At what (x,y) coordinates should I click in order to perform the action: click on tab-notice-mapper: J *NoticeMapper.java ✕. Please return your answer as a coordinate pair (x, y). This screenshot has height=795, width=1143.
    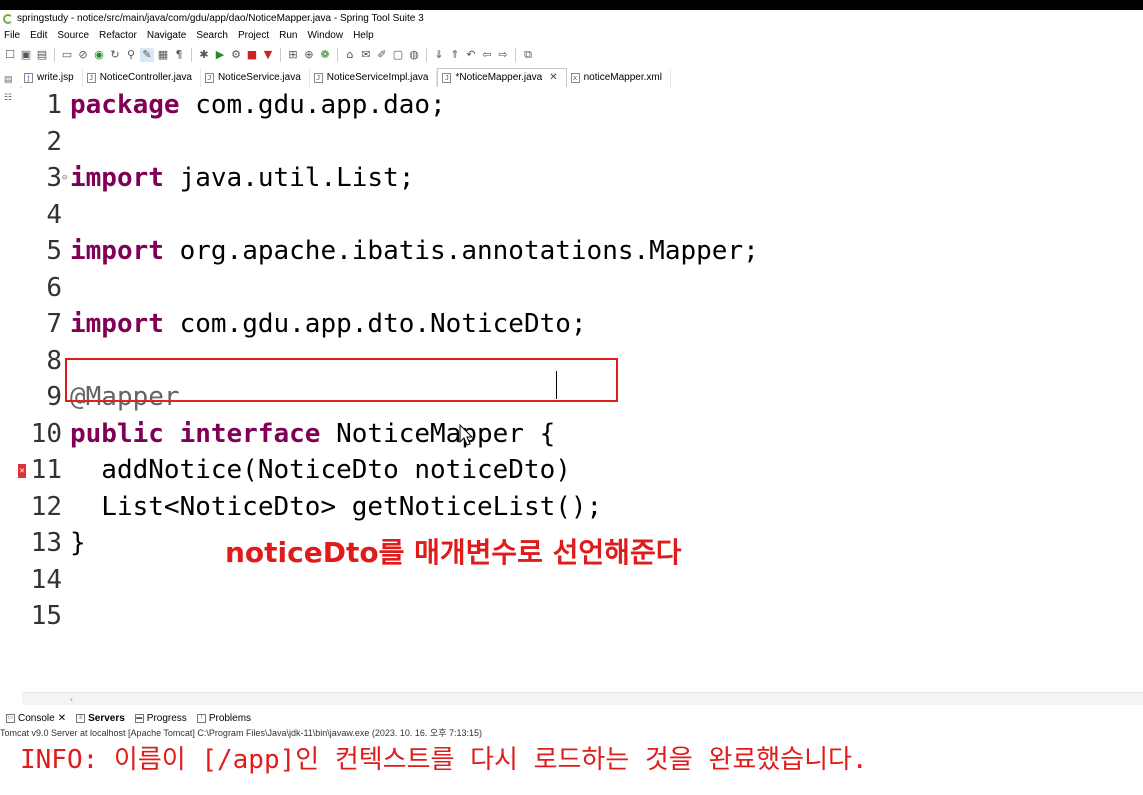
    Looking at the image, I should click on (502, 77).